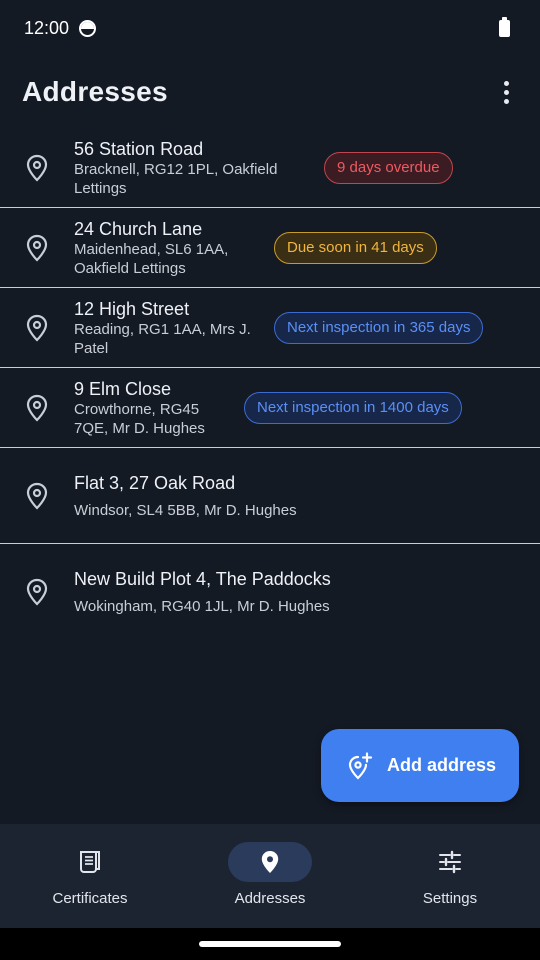 Image resolution: width=540 pixels, height=960 pixels. What do you see at coordinates (270, 28) in the screenshot?
I see `status-bar: 12:00` at bounding box center [270, 28].